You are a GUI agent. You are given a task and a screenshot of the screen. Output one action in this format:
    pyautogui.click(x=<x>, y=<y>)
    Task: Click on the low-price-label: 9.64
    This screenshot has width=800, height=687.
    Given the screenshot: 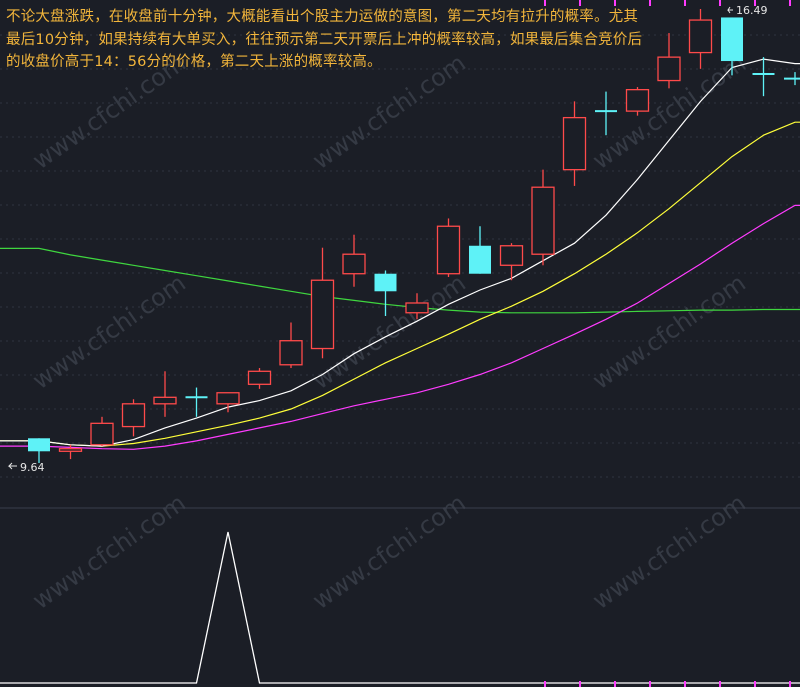 What is the action you would take?
    pyautogui.click(x=32, y=467)
    